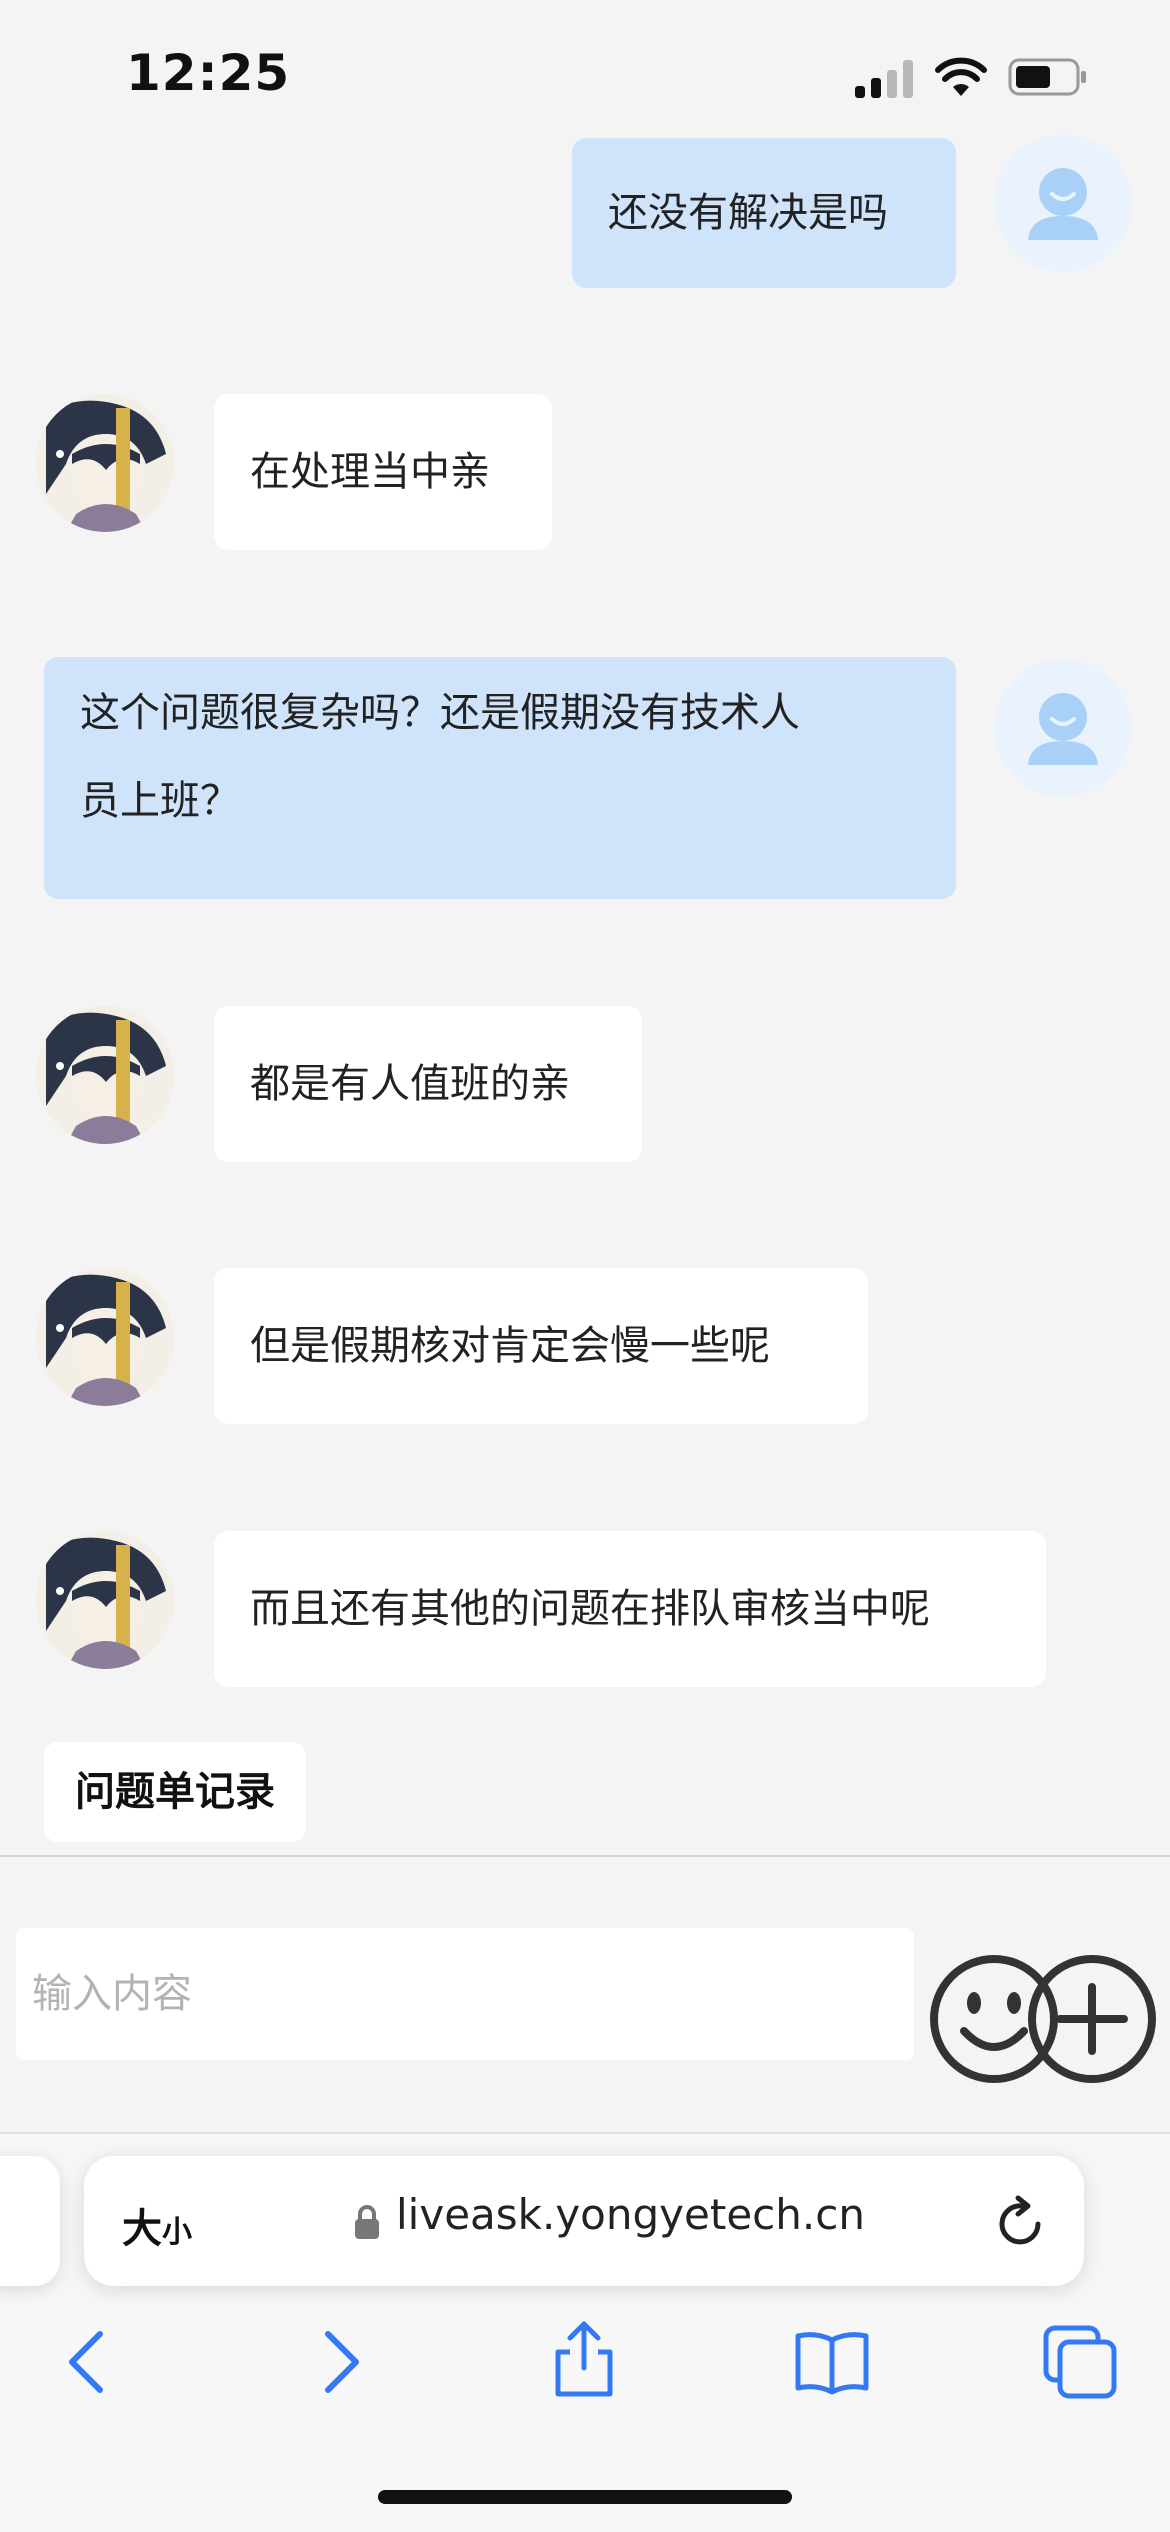 Image resolution: width=1170 pixels, height=2532 pixels. Describe the element at coordinates (142, 2229) in the screenshot. I see `text-size-big: 大` at that location.